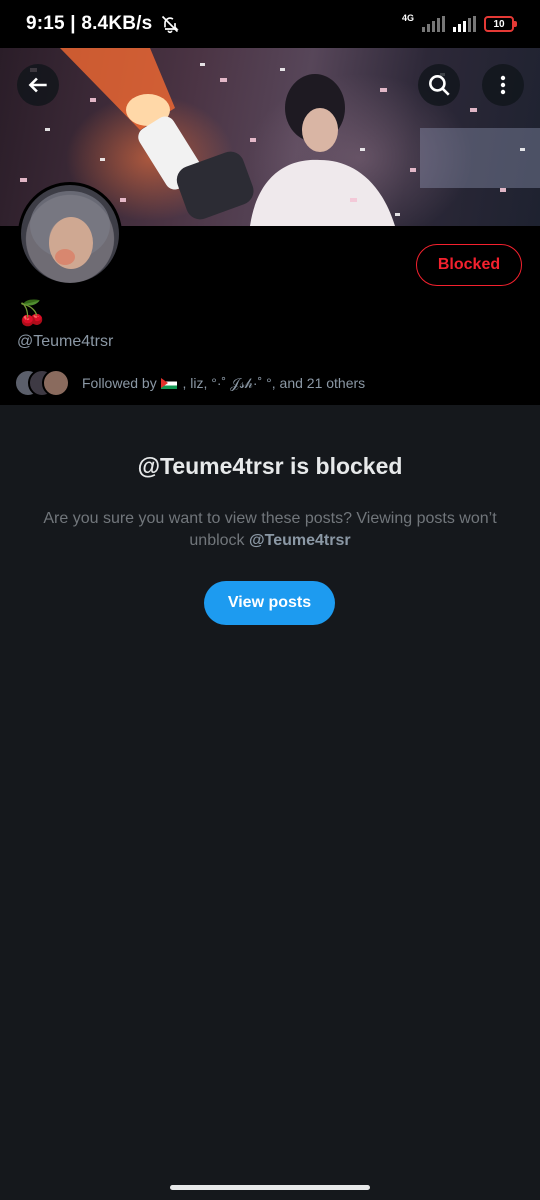 The height and width of the screenshot is (1200, 540). I want to click on followed-by-names: , liz, °·˚ 𝒥𝓈𝒽·˚ °, and 21 others, so click(272, 382).